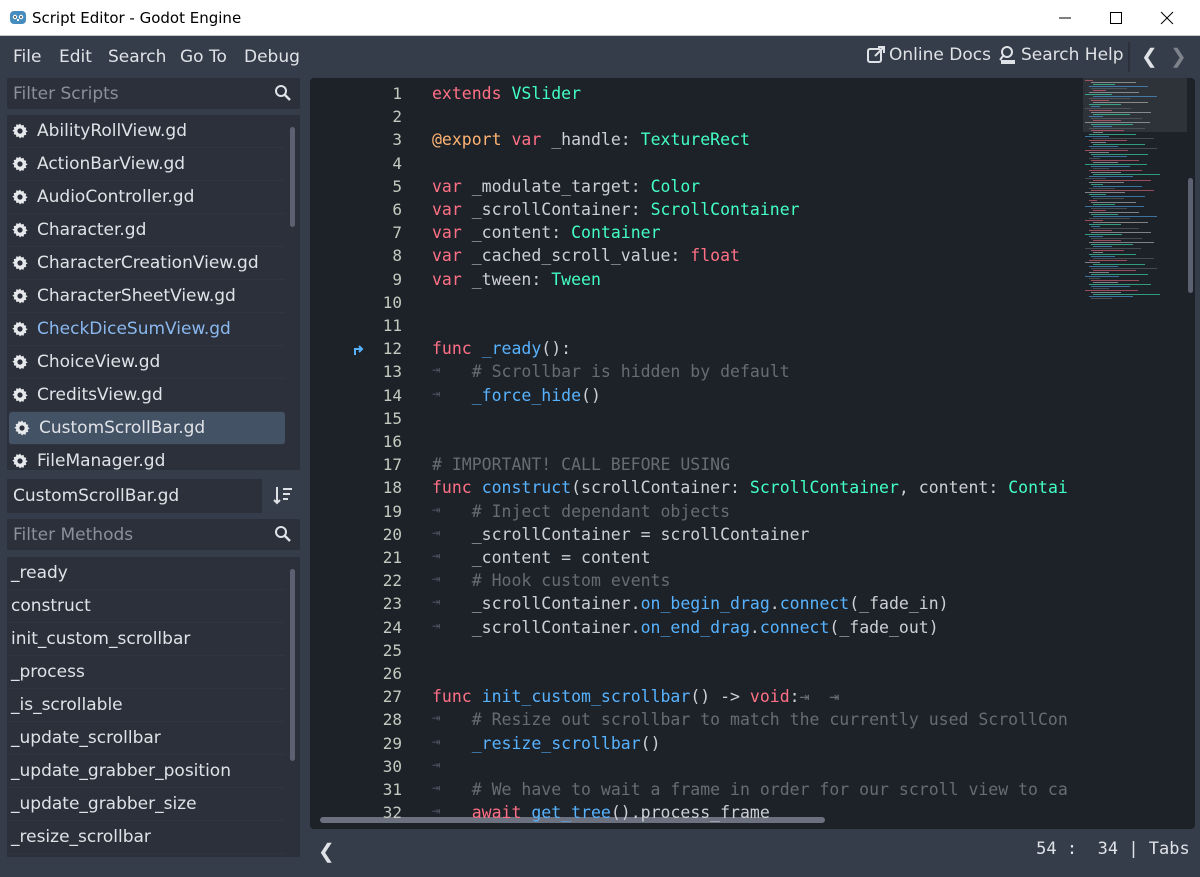  What do you see at coordinates (146, 804) in the screenshot?
I see `method-list-item: _update_grabber_size` at bounding box center [146, 804].